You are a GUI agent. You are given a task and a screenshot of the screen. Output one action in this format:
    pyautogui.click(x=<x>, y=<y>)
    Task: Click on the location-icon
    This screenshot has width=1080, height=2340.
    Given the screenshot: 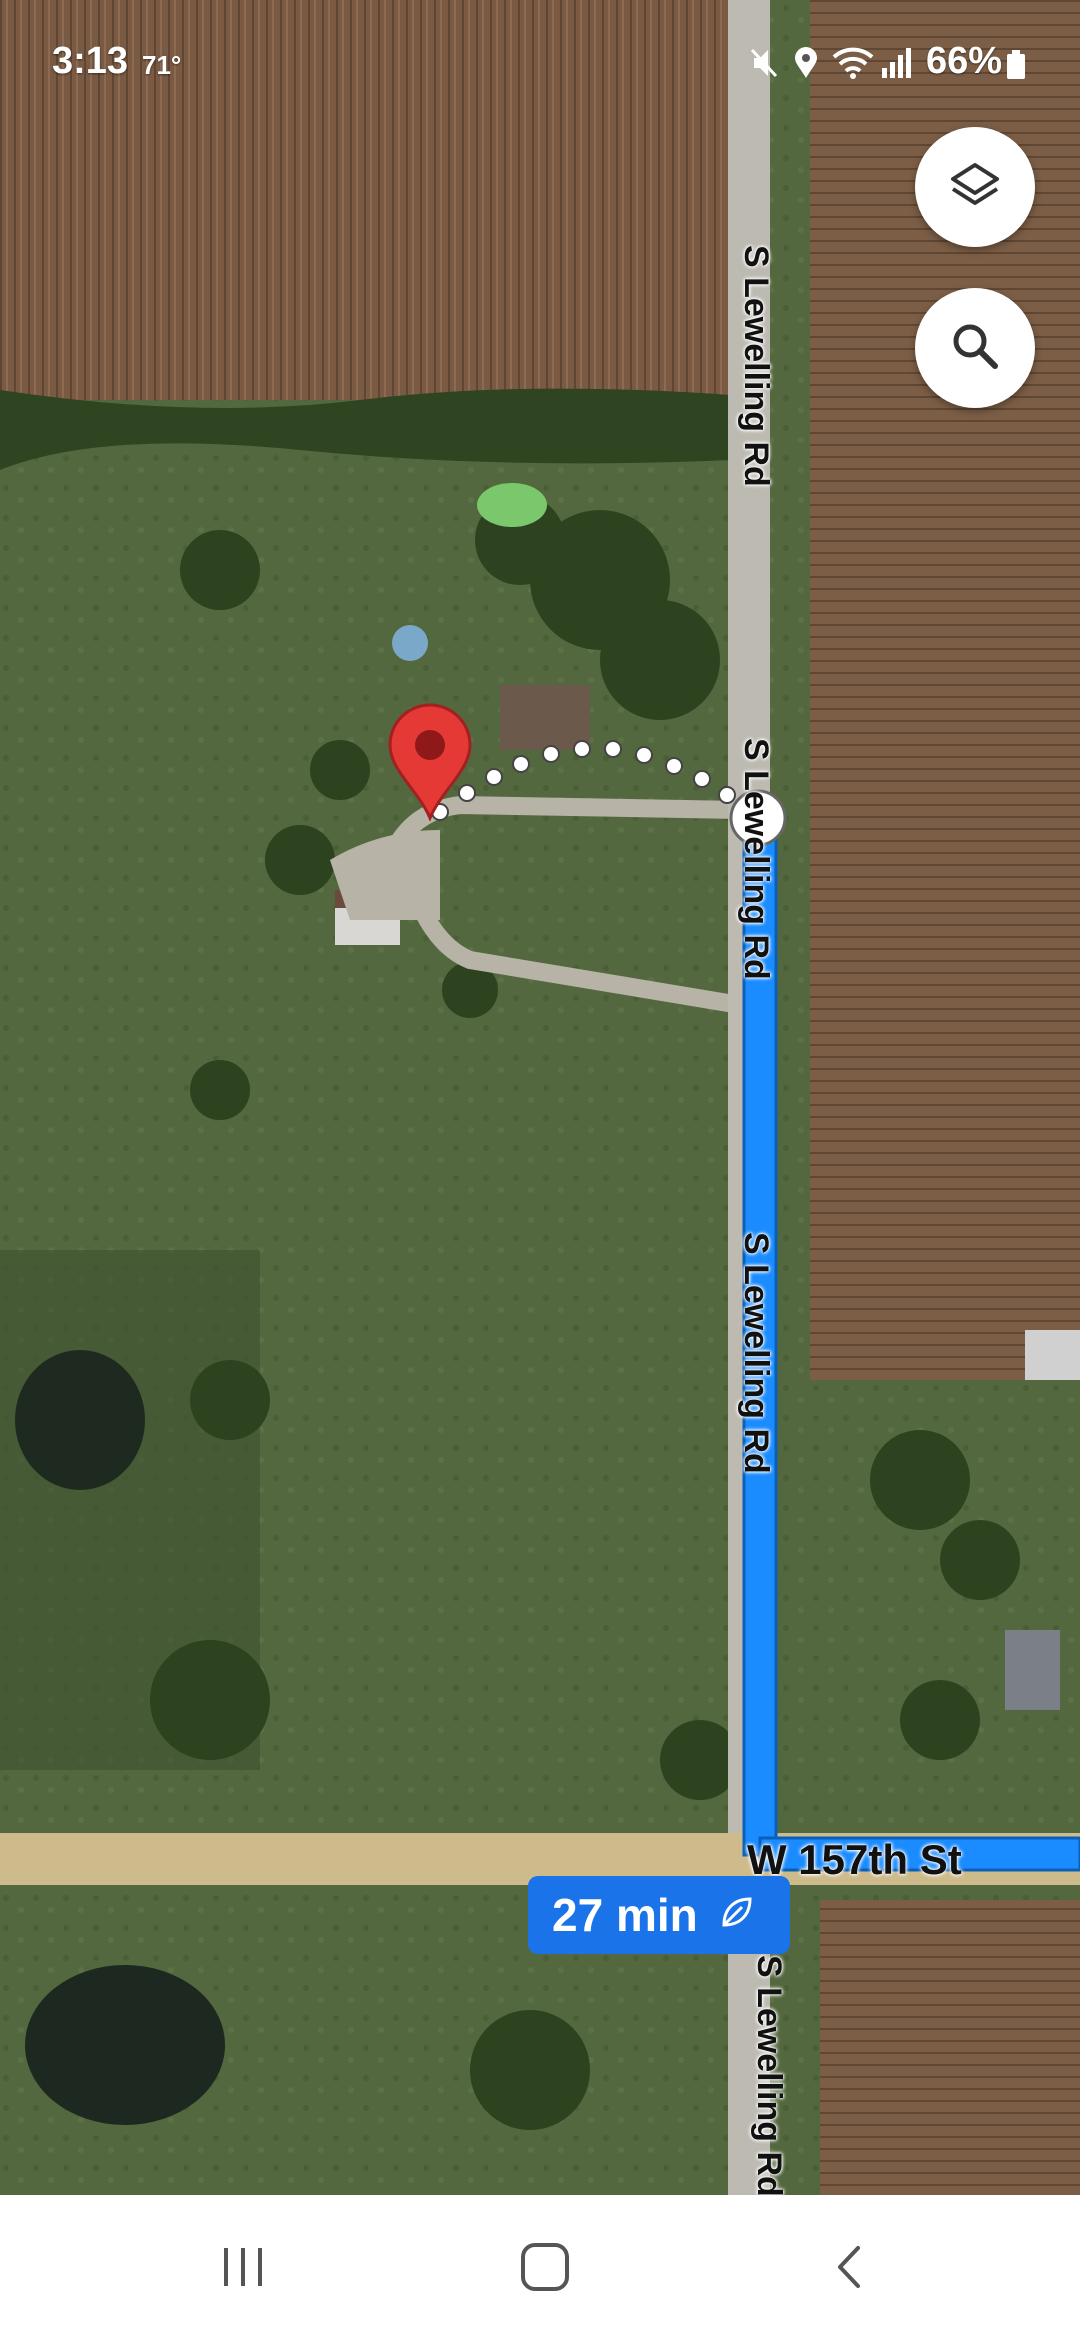 What is the action you would take?
    pyautogui.click(x=806, y=65)
    